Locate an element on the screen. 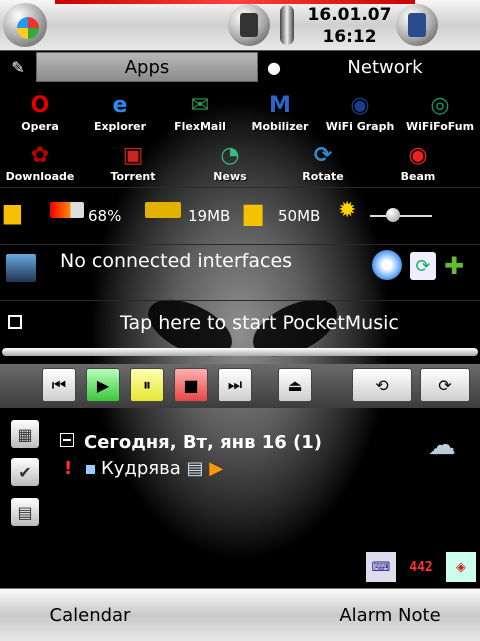  app-mobilizer: M Mobilizer is located at coordinates (280, 115).